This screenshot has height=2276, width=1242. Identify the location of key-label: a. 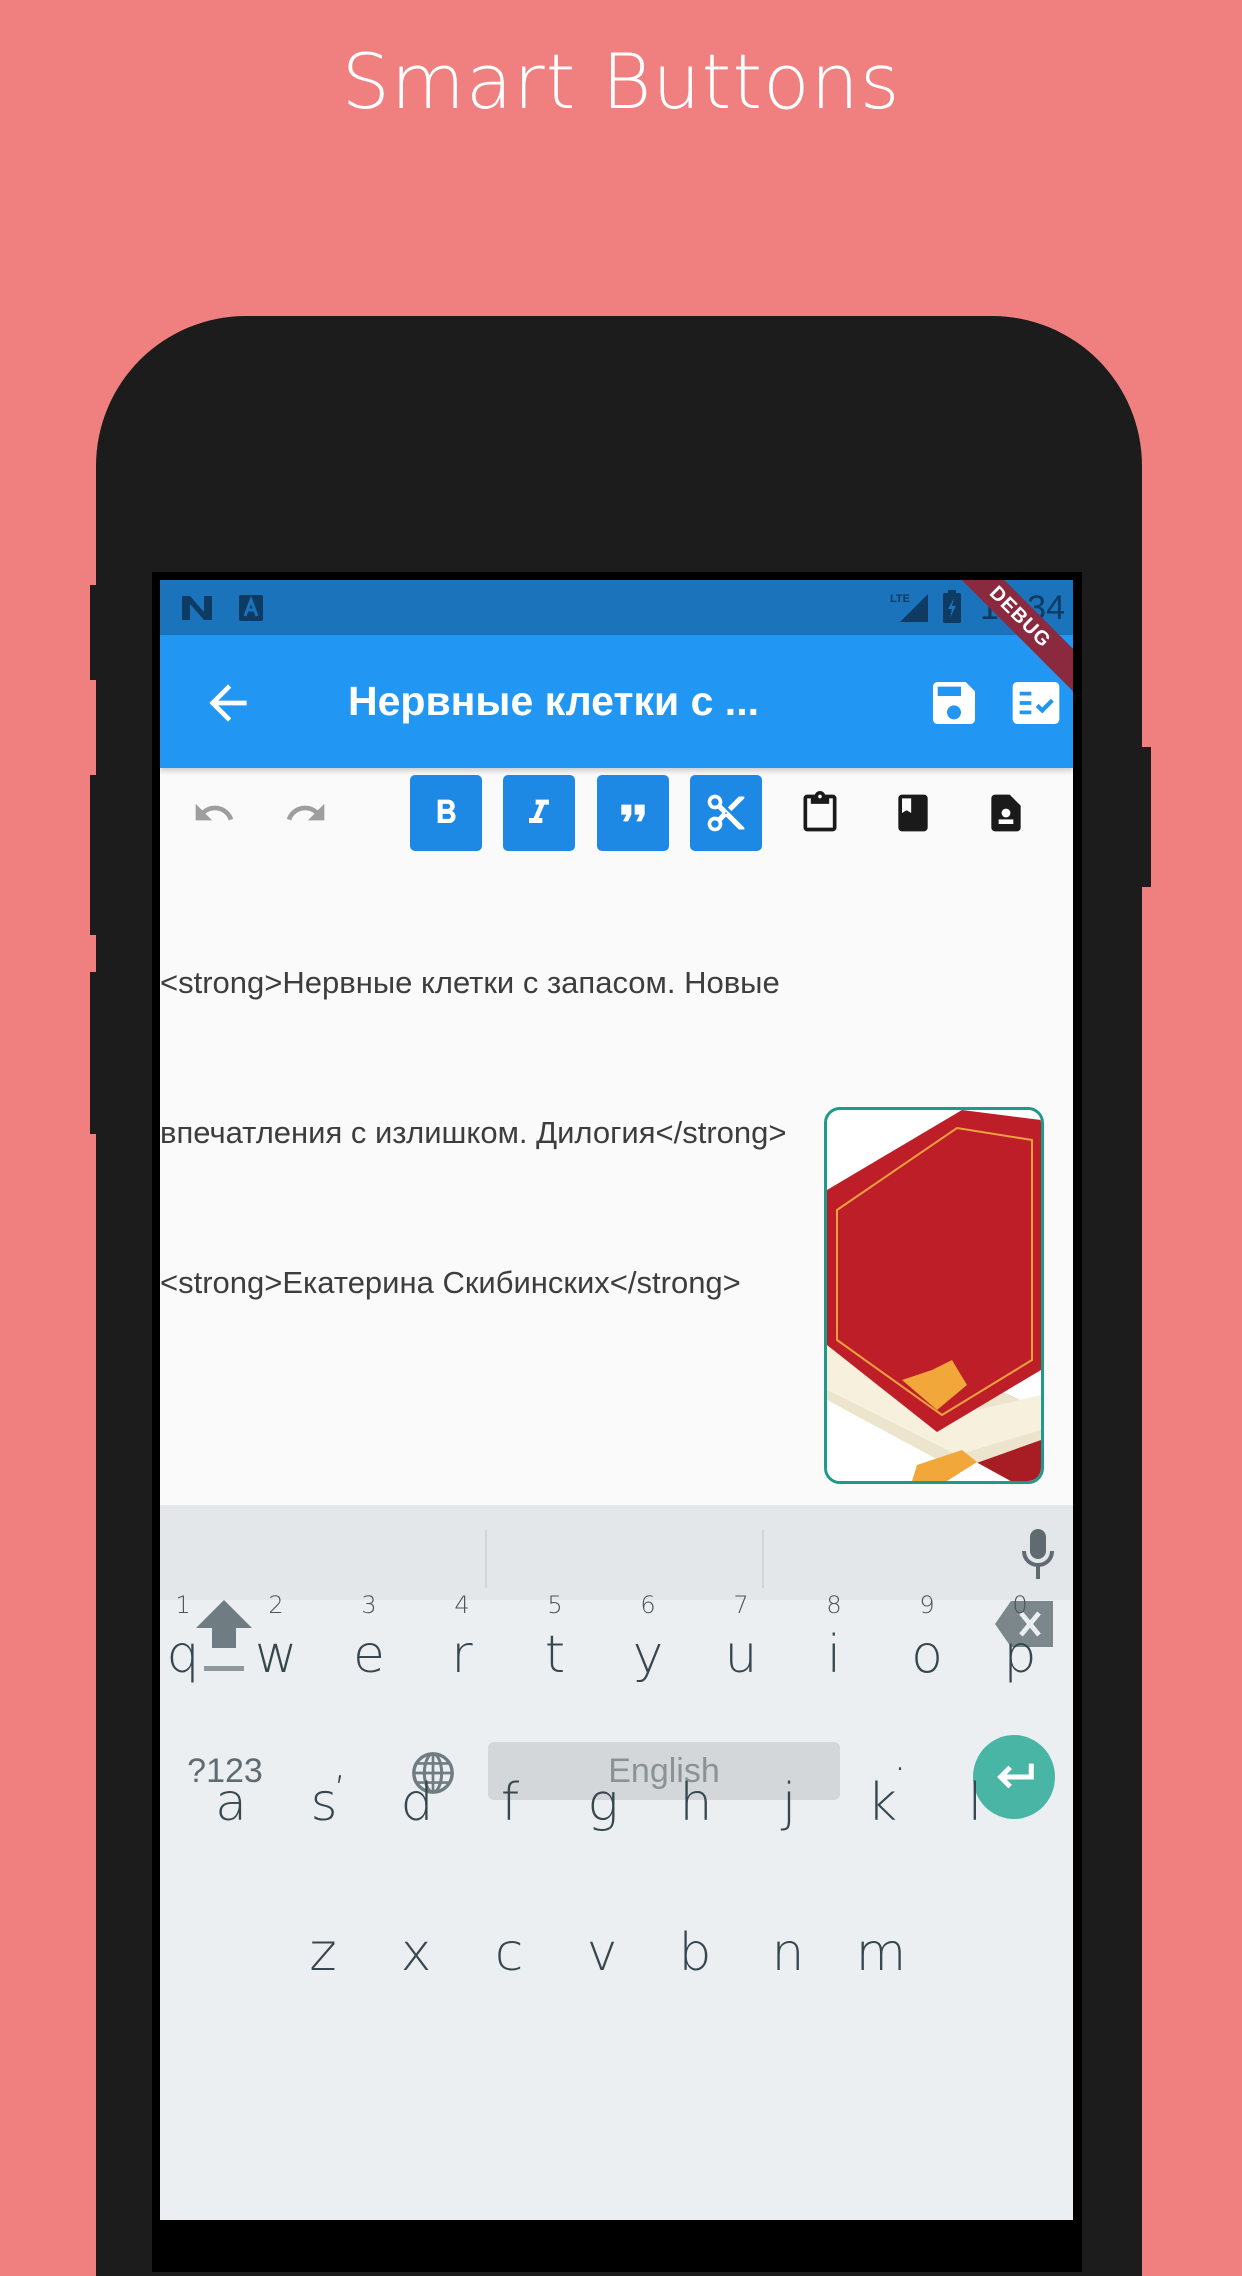
(231, 1803).